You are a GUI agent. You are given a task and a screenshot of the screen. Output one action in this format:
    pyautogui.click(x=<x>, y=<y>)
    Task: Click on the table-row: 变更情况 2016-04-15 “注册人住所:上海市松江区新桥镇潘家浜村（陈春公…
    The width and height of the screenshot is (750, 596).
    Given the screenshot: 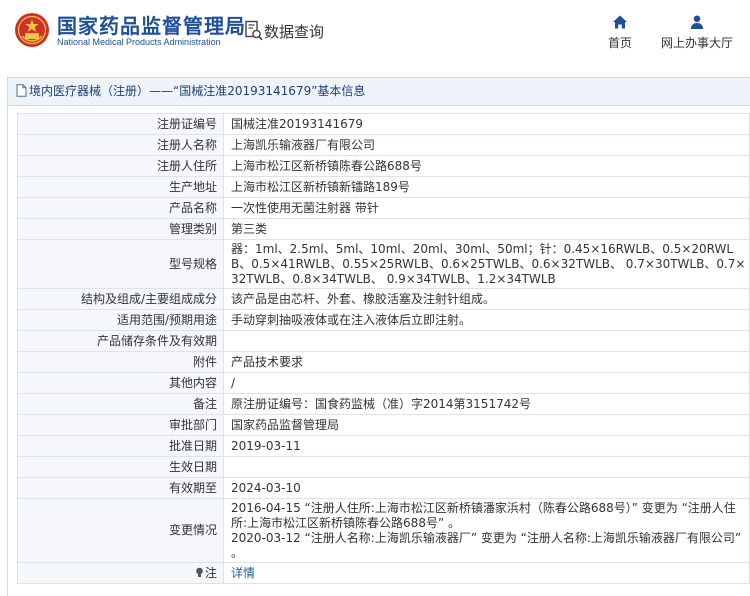 What is the action you would take?
    pyautogui.click(x=383, y=530)
    